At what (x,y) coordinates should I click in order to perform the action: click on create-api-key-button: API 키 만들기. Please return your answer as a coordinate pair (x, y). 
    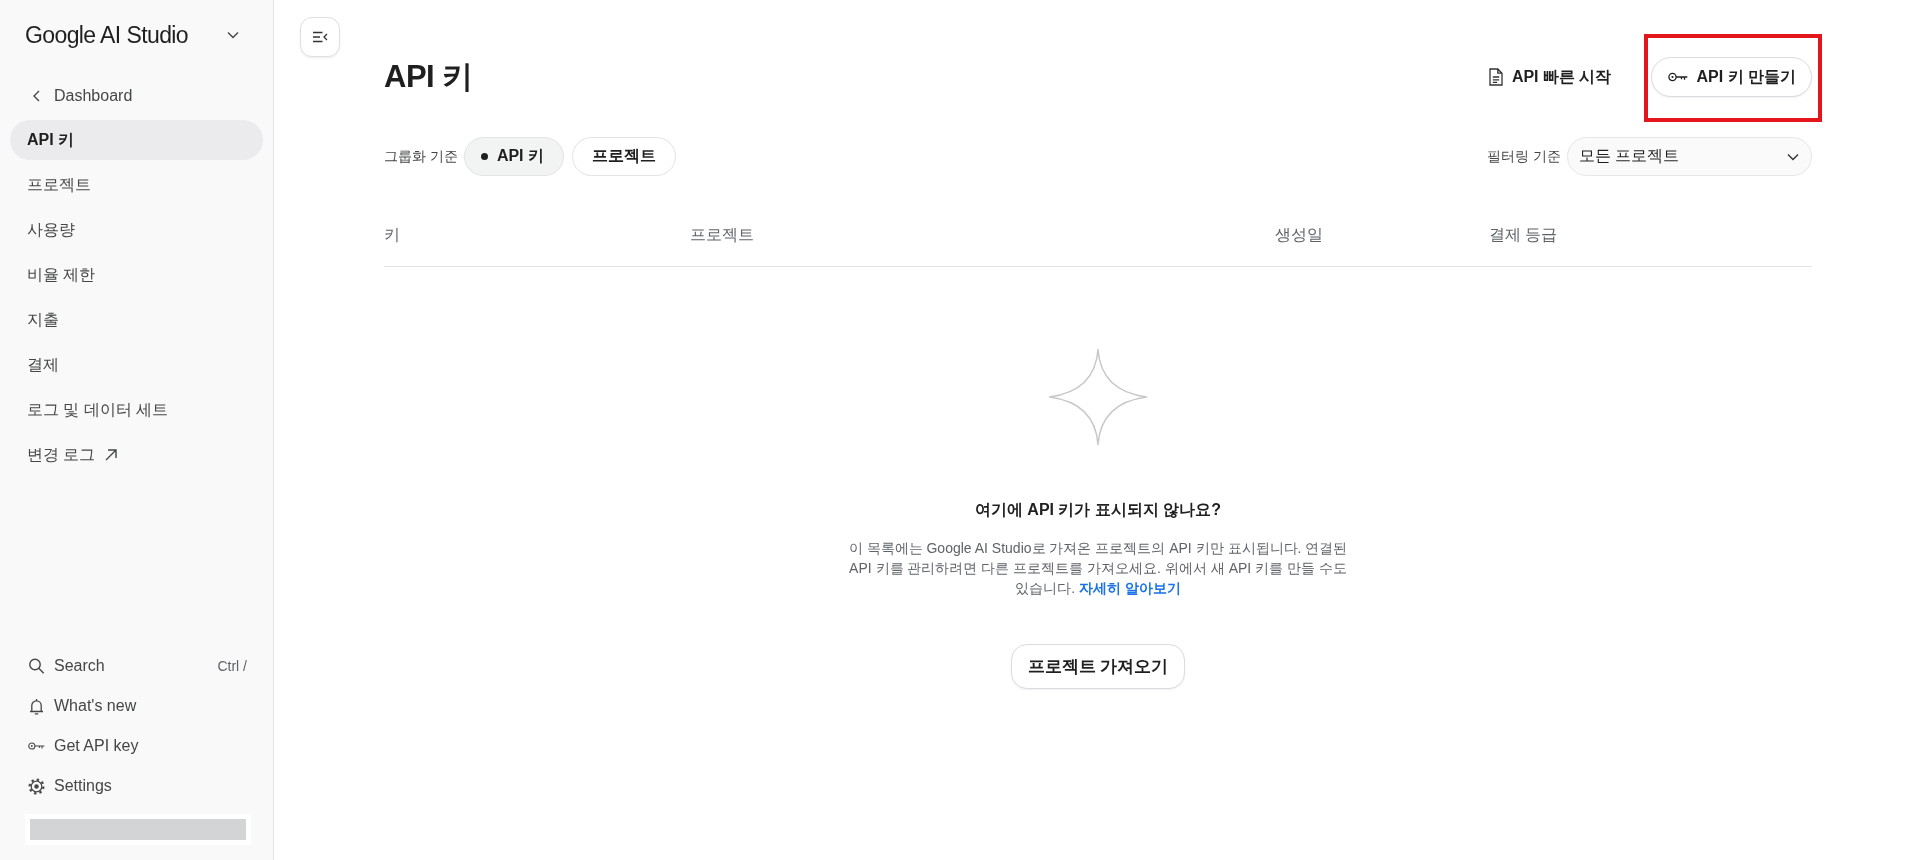
    Looking at the image, I should click on (1731, 77).